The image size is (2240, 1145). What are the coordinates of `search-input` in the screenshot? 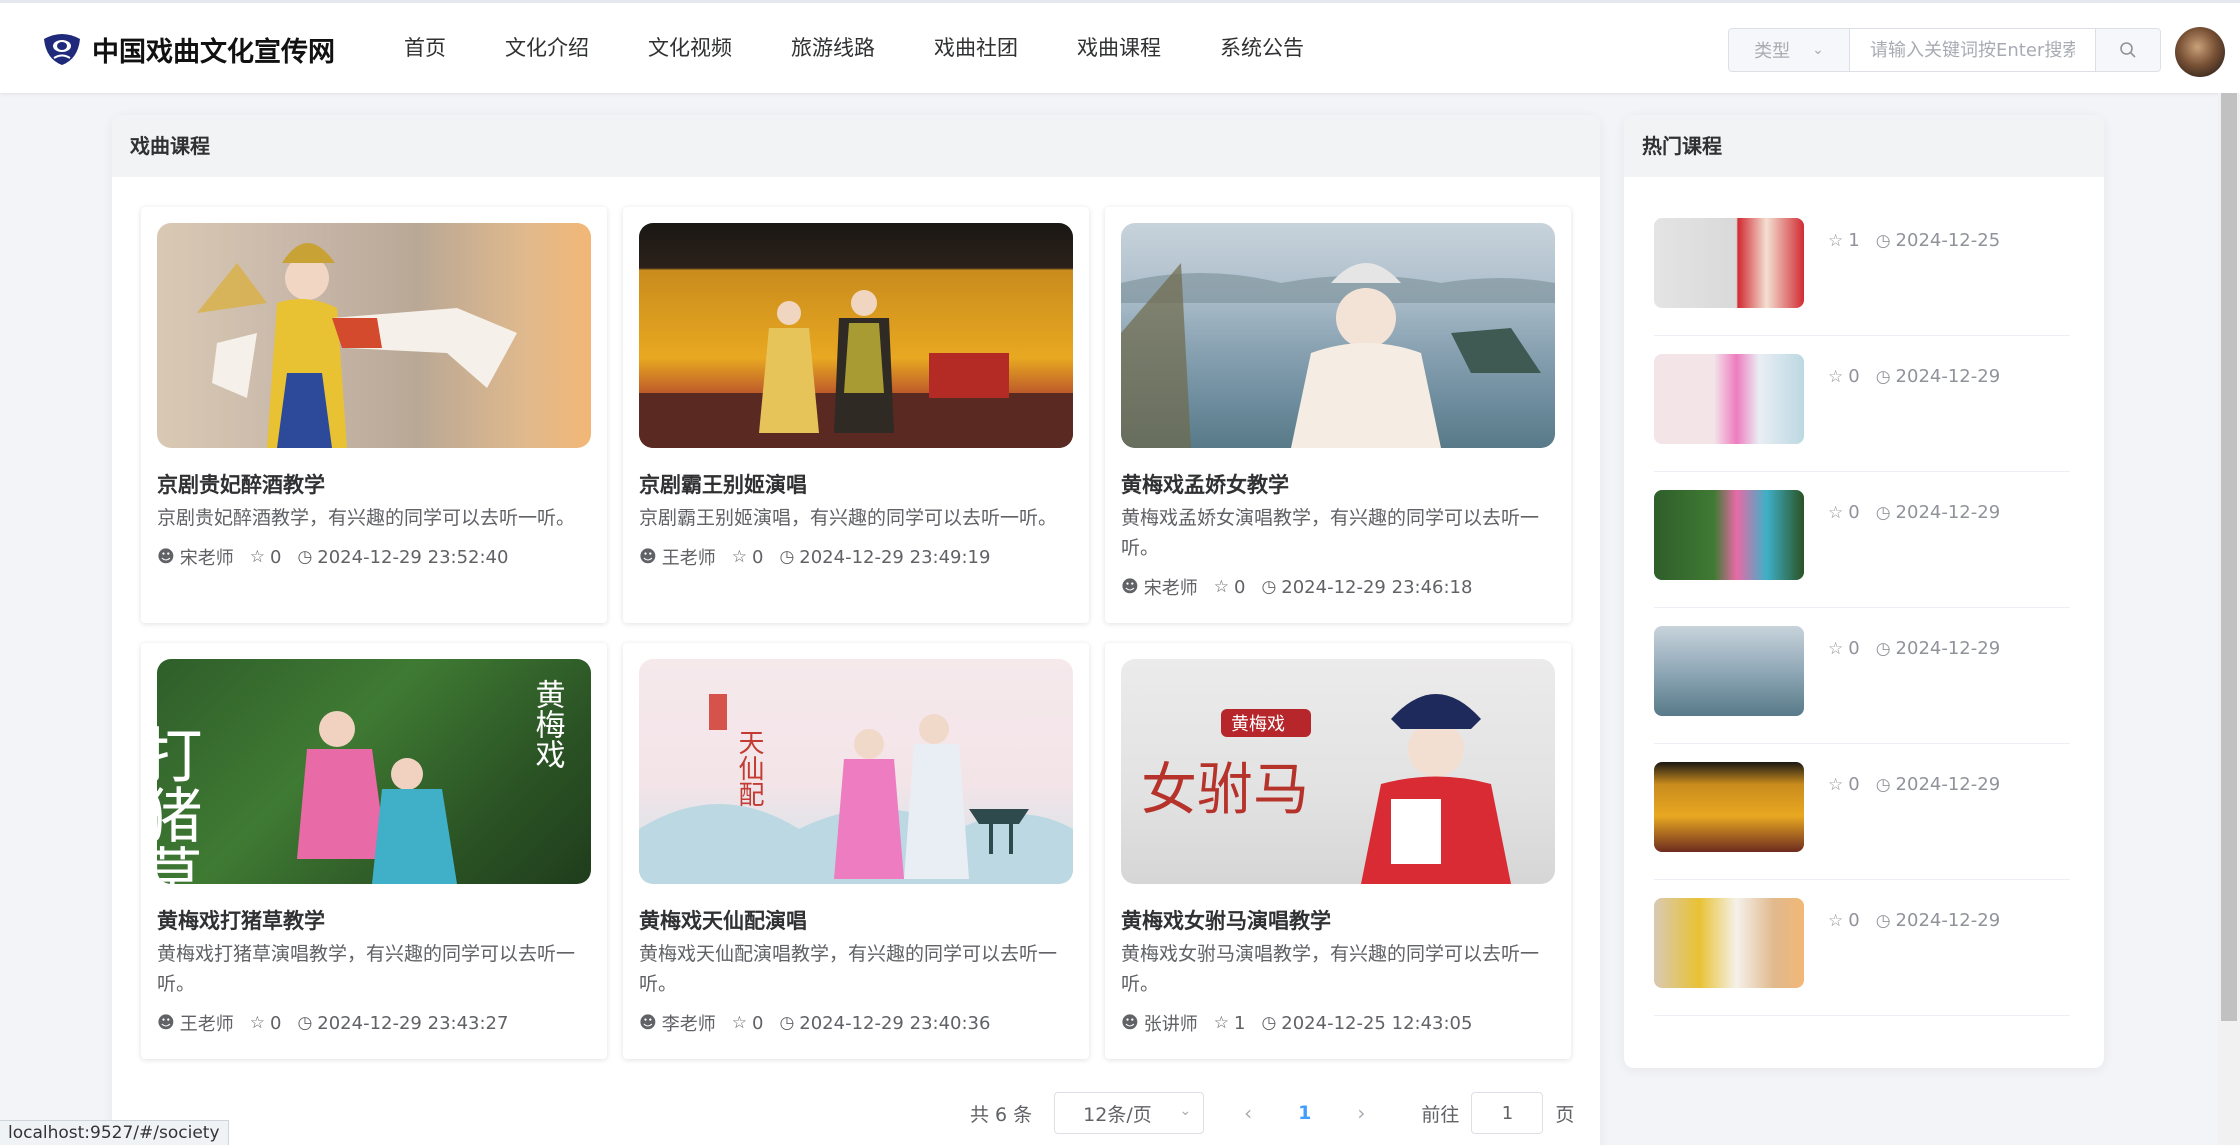 It's located at (1972, 50).